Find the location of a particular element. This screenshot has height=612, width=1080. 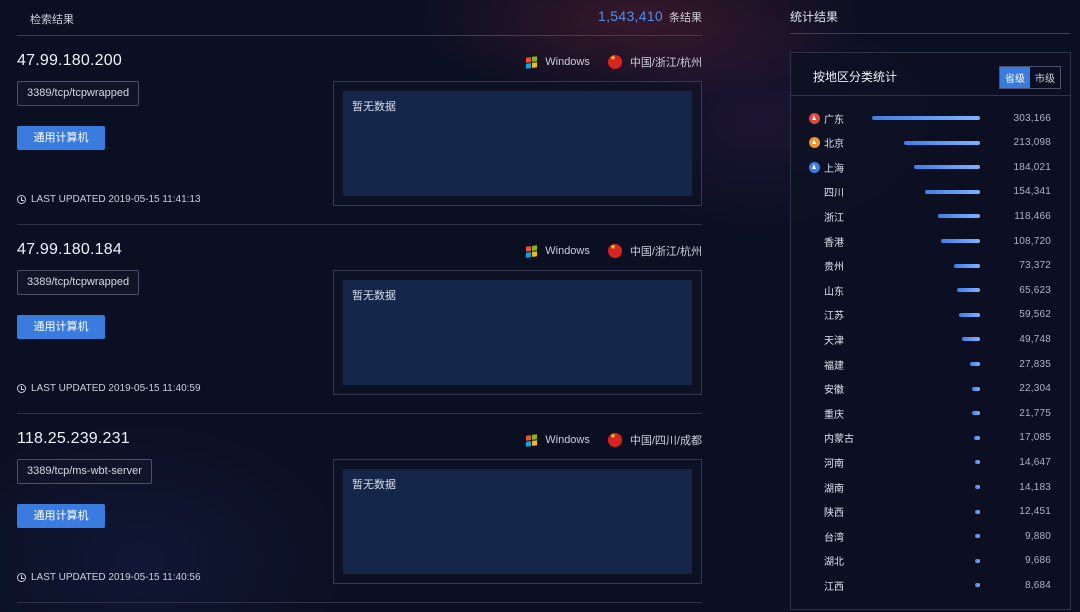

result-meta: Windows 中国/四川/成都 is located at coordinates (614, 440).